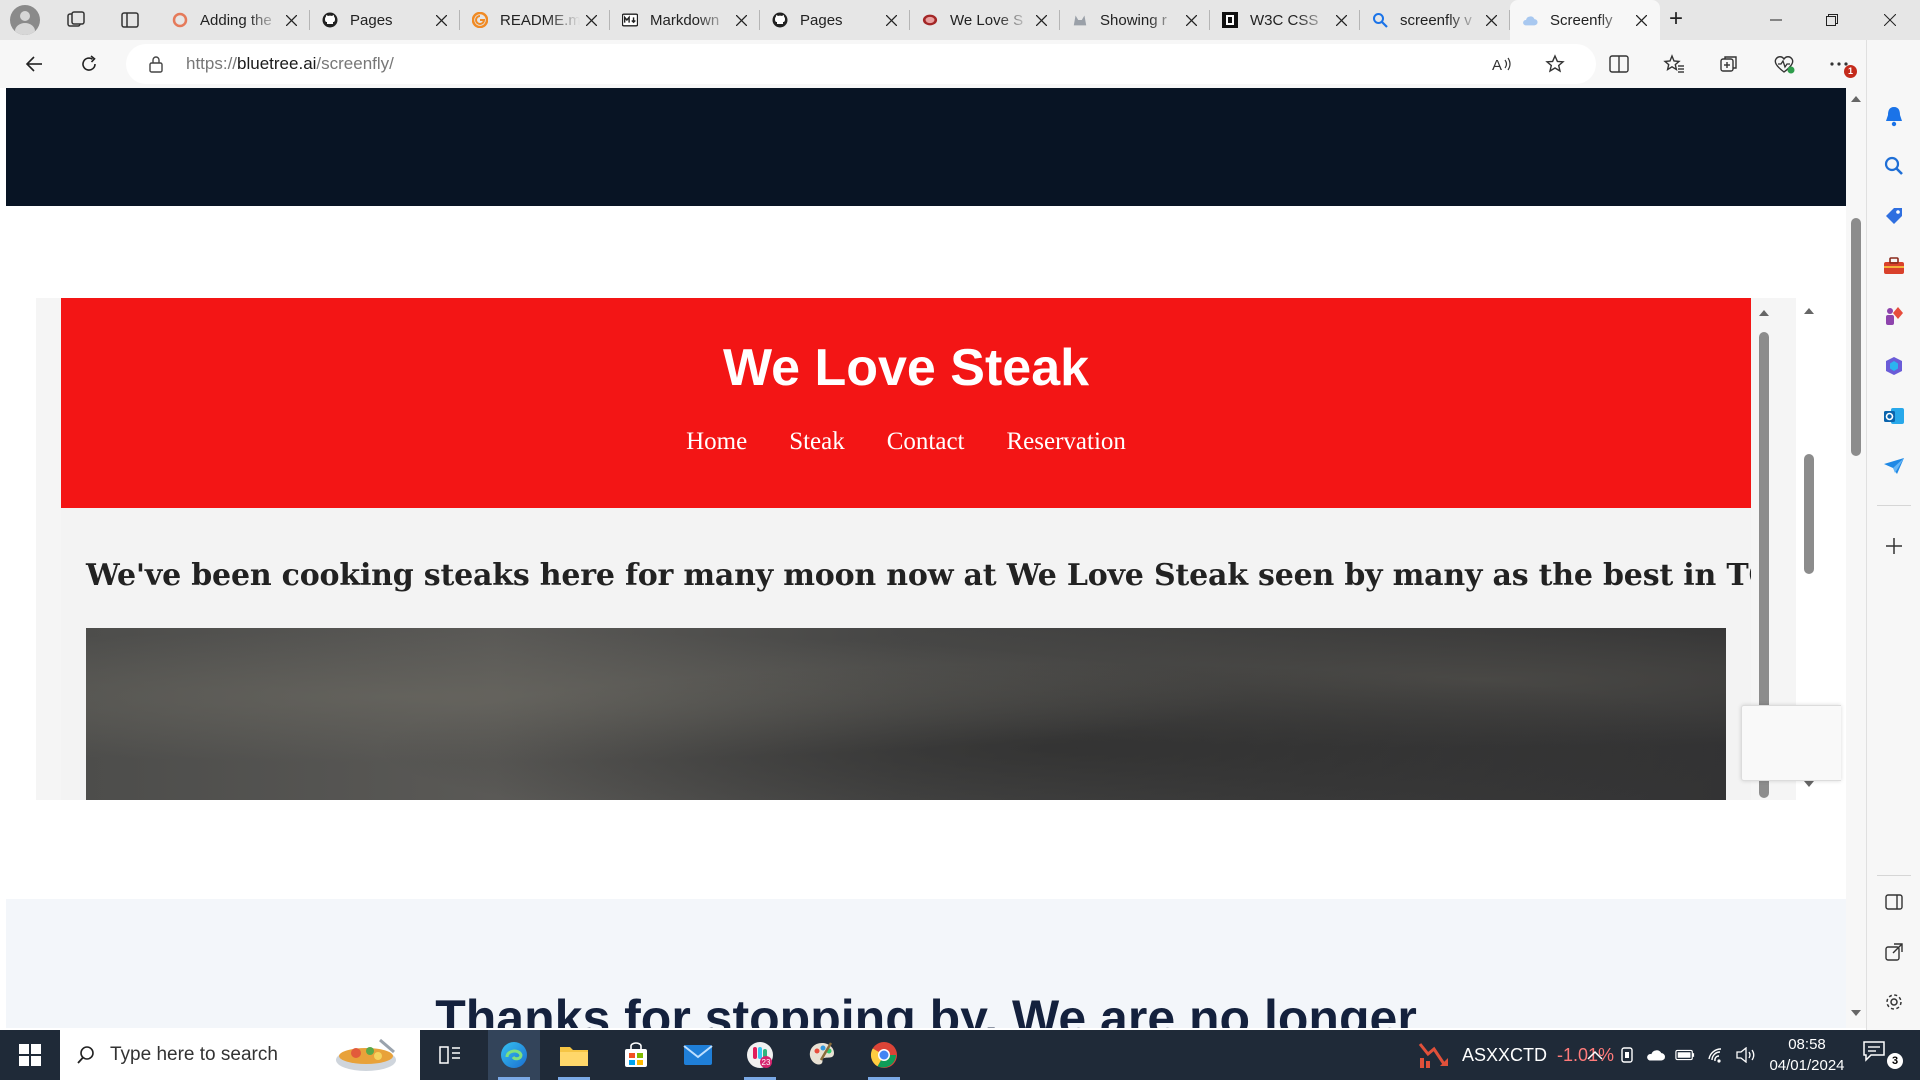 The height and width of the screenshot is (1080, 1920). Describe the element at coordinates (1856, 558) in the screenshot. I see `page-scrollbar` at that location.